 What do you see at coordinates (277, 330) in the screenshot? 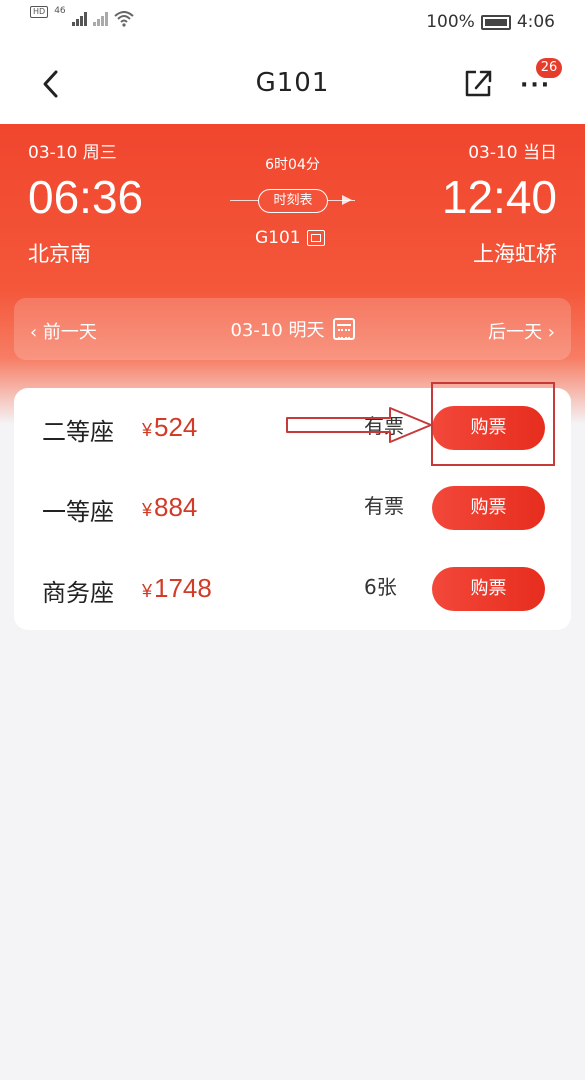
I see `current-date-label: 03-10 明天` at bounding box center [277, 330].